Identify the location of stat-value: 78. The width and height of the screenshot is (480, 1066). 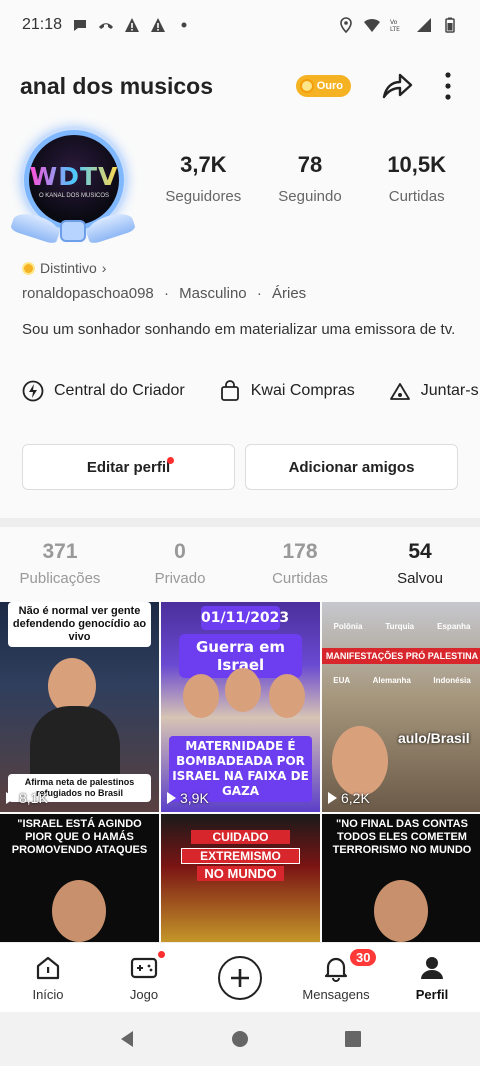
(310, 164).